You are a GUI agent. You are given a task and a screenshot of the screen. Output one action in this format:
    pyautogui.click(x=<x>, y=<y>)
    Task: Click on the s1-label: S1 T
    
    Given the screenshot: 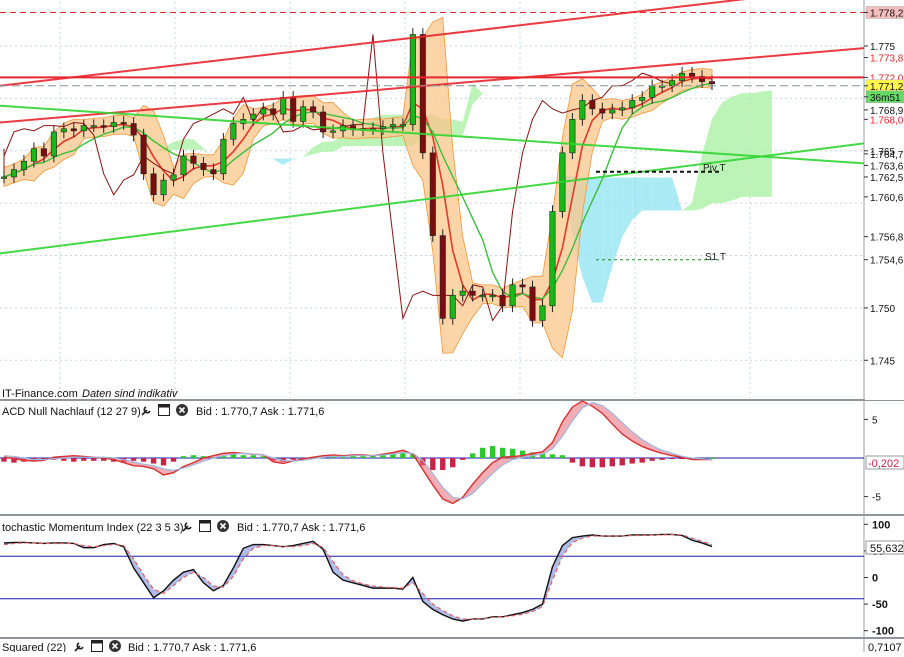 What is the action you would take?
    pyautogui.click(x=715, y=257)
    